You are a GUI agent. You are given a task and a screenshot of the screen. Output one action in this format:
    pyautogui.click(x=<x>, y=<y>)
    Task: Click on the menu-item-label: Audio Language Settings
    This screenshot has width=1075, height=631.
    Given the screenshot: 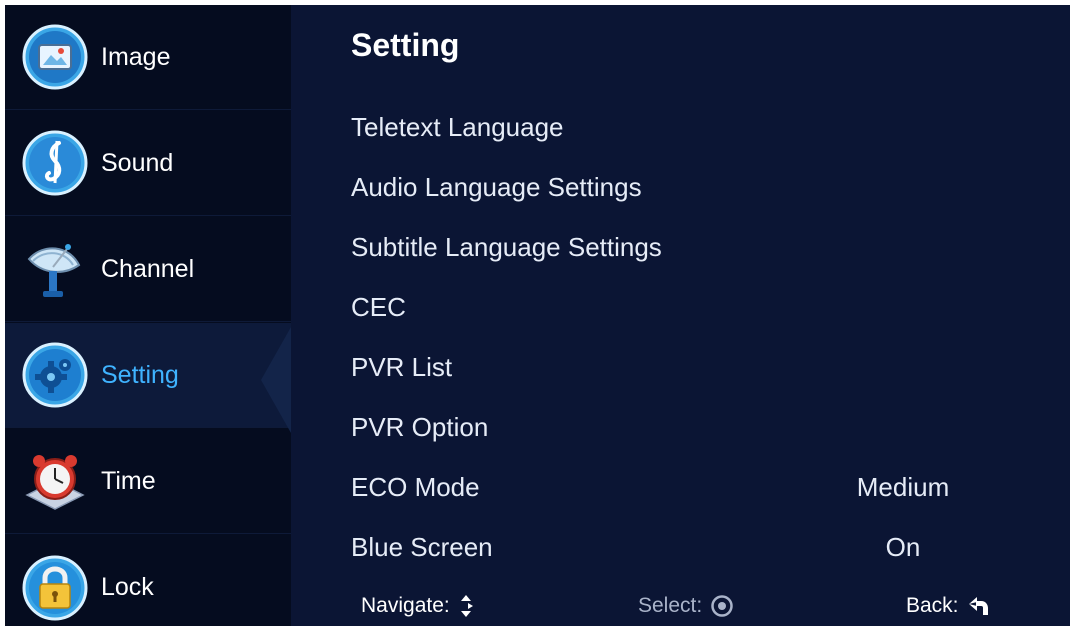 What is the action you would take?
    pyautogui.click(x=496, y=186)
    